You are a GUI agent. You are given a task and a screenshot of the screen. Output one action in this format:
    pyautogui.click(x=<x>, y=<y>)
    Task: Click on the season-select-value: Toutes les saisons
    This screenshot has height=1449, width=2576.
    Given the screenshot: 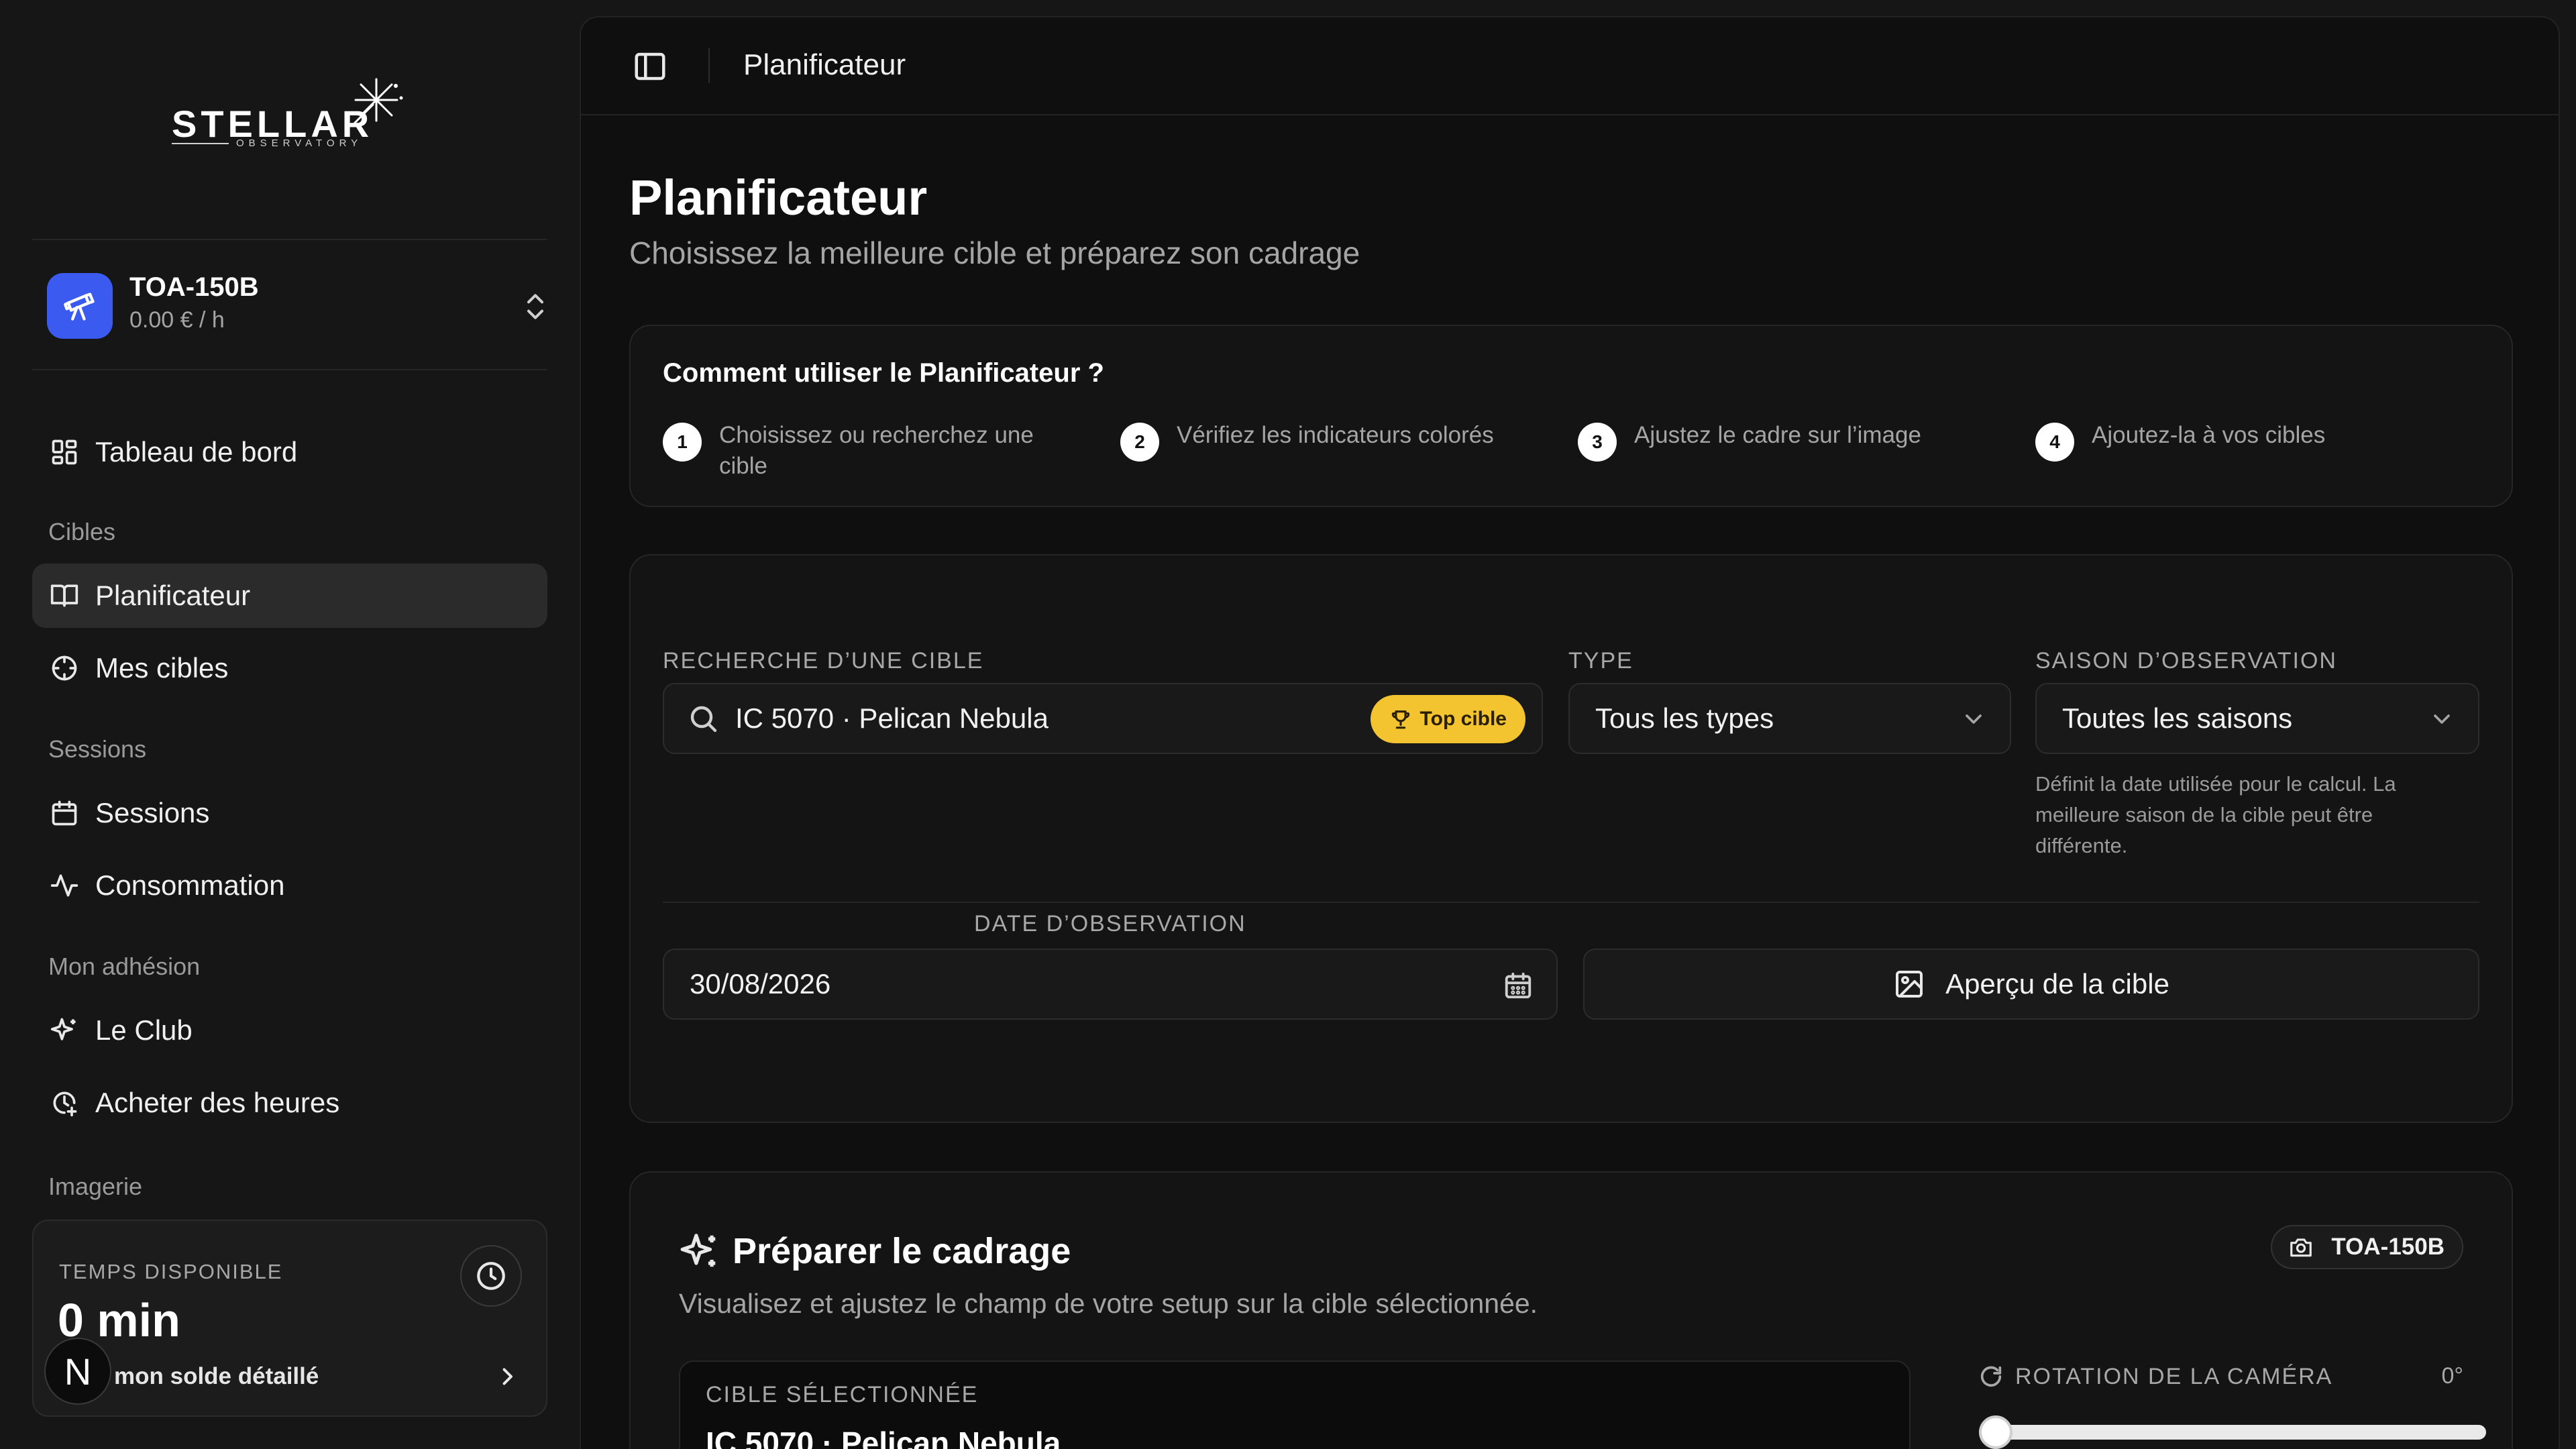 What is the action you would take?
    pyautogui.click(x=2177, y=718)
    